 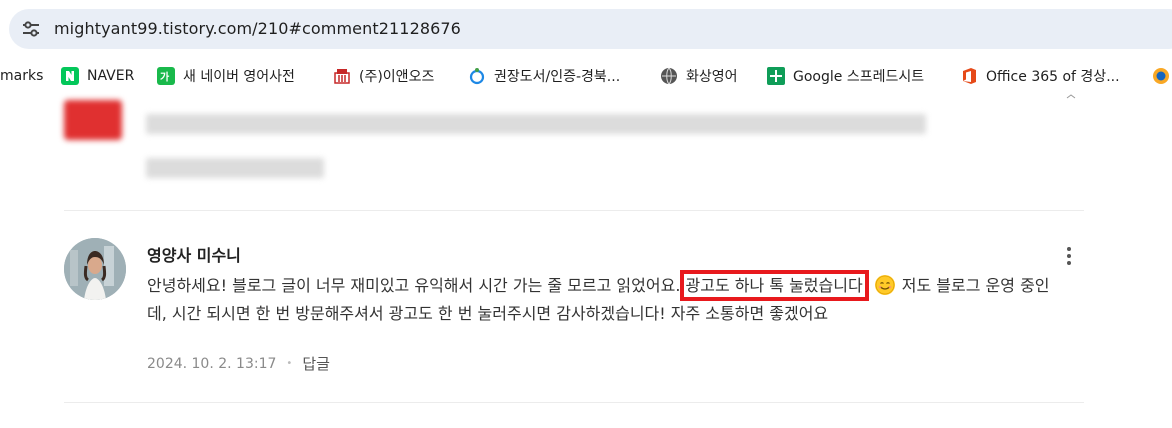 I want to click on bookmark-video-english: 화상영어, so click(x=699, y=76).